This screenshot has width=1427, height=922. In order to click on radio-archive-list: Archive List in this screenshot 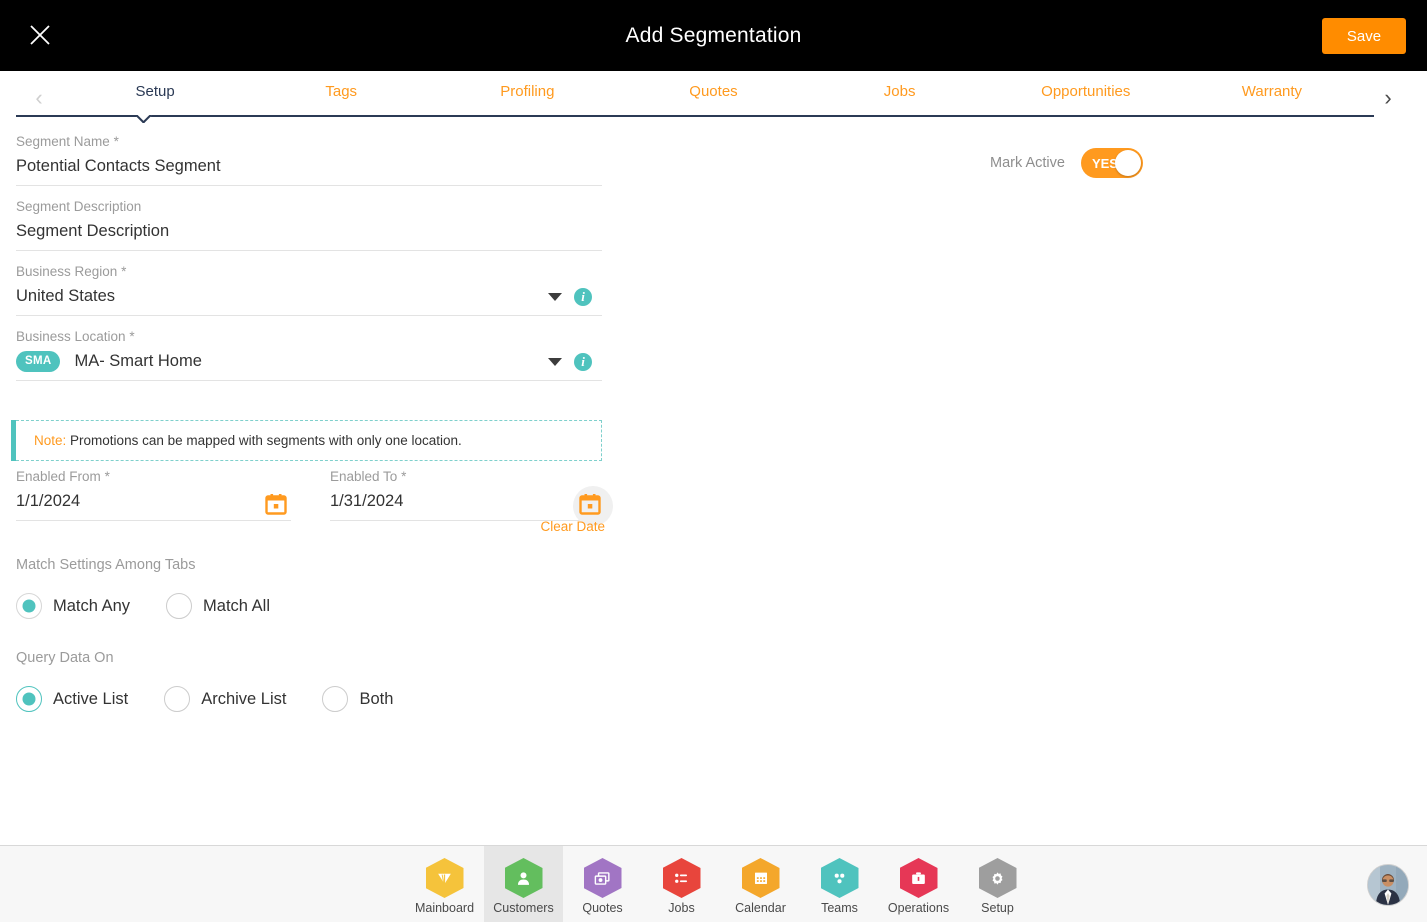, I will do `click(225, 699)`.